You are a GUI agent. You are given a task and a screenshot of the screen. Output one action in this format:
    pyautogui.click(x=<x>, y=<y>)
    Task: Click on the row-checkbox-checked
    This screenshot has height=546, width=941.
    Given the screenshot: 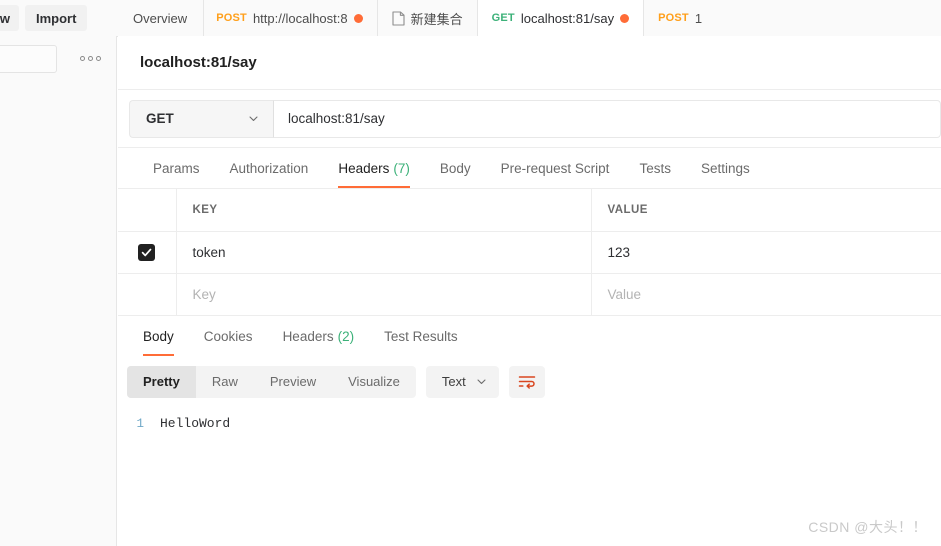 What is the action you would take?
    pyautogui.click(x=147, y=252)
    